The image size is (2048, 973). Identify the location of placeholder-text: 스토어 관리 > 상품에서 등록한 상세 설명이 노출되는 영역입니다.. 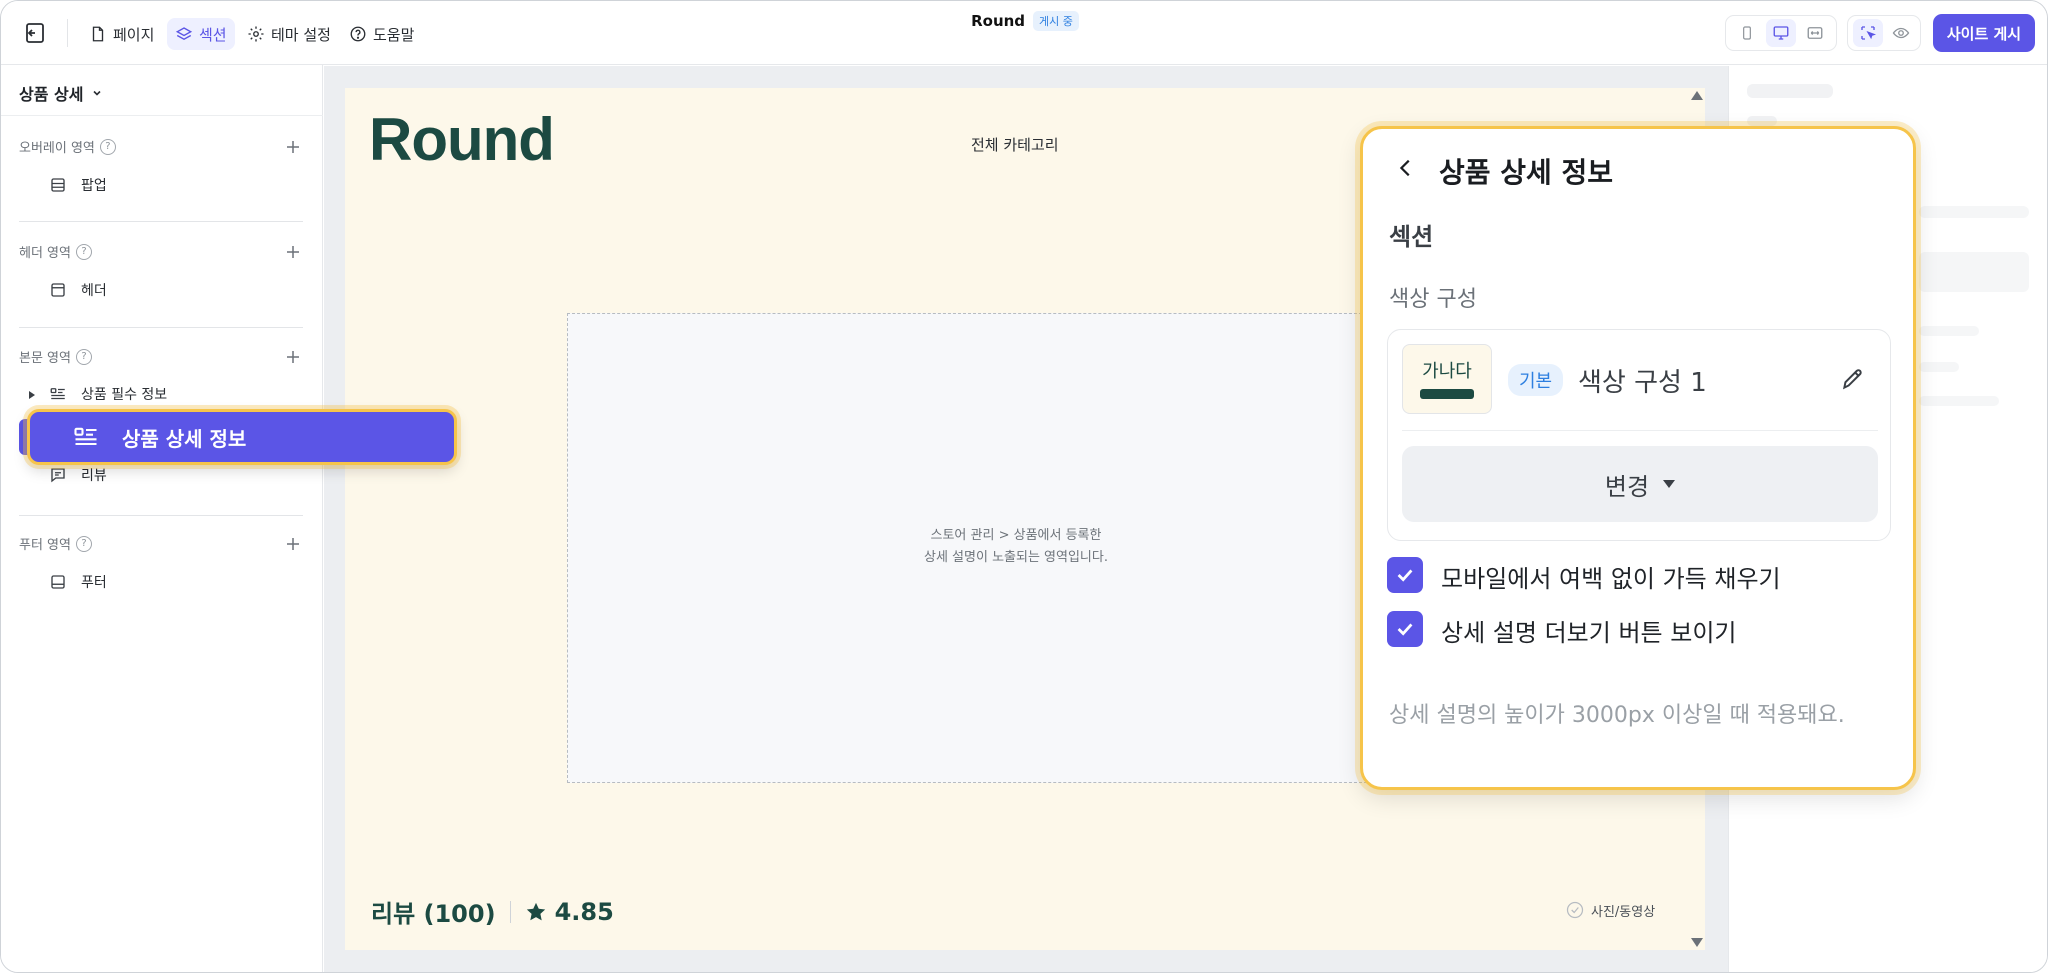
(1016, 547).